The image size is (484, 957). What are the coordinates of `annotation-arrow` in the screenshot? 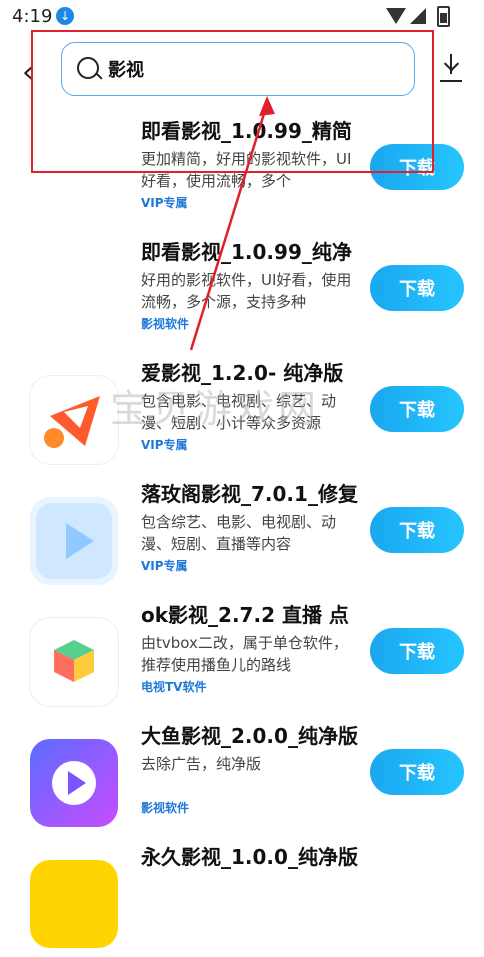 It's located at (232, 223).